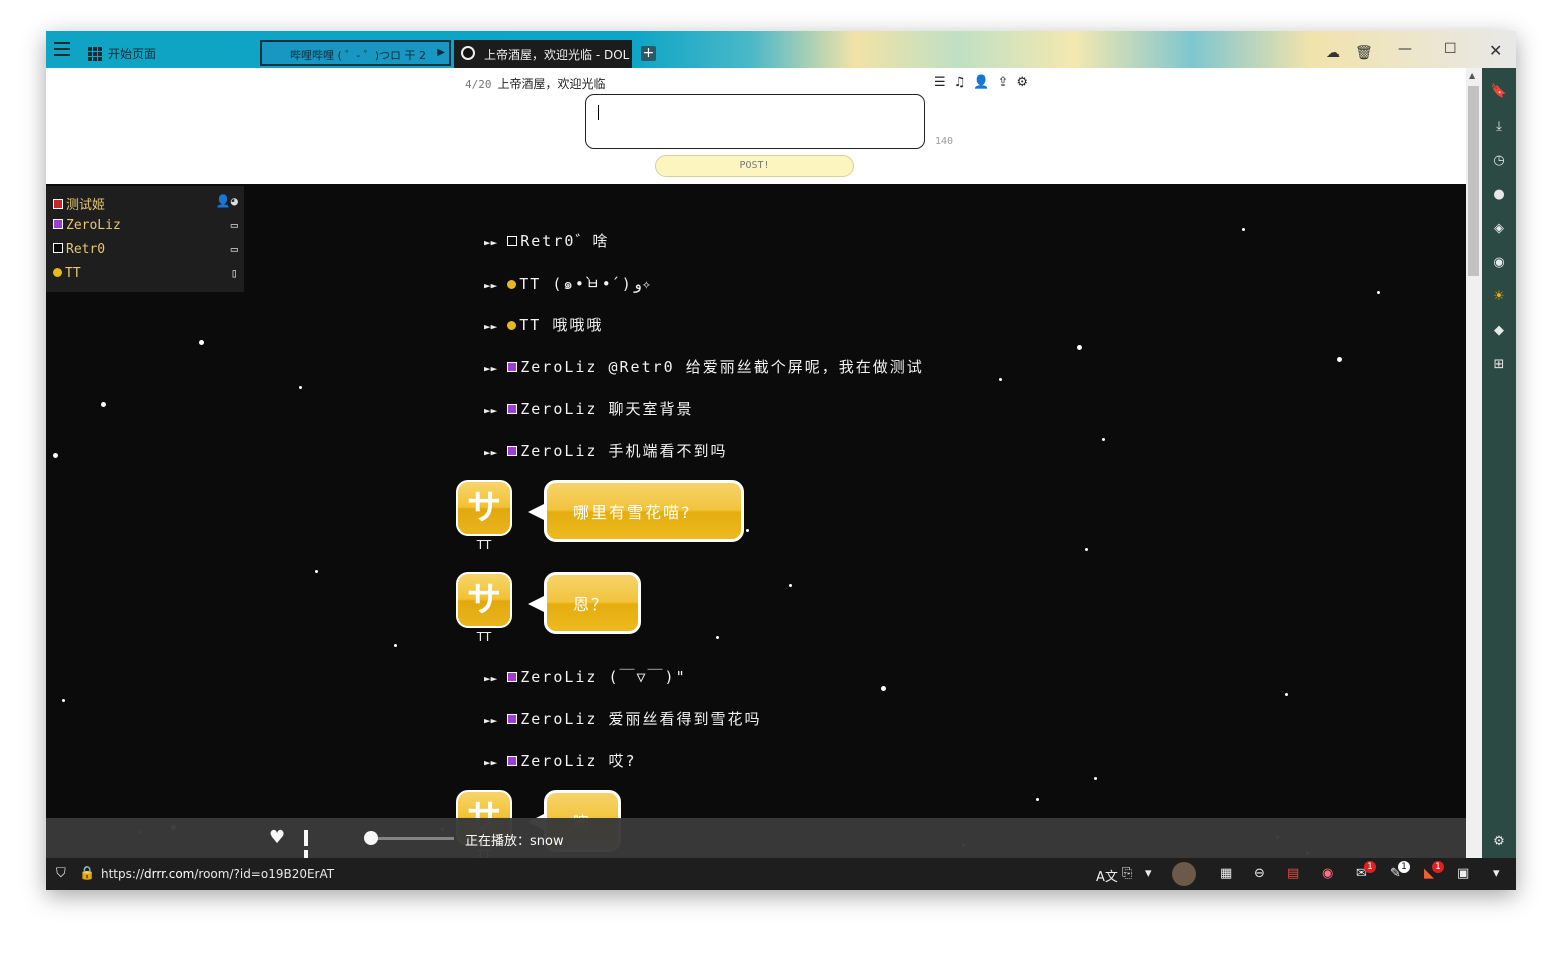 The height and width of the screenshot is (972, 1562). What do you see at coordinates (1226, 873) in the screenshot?
I see `extensions-icon: ▦` at bounding box center [1226, 873].